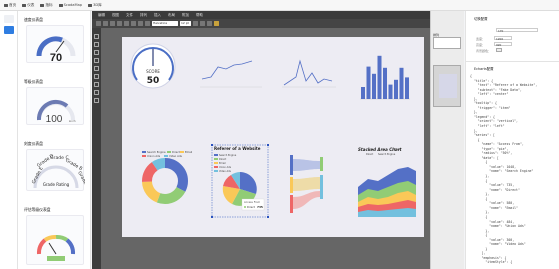 This screenshot has width=559, height=269. Describe the element at coordinates (202, 23) in the screenshot. I see `align-center-icon` at that location.